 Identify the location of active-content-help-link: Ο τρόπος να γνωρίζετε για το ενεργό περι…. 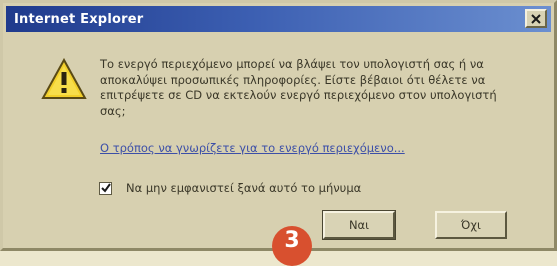
(310, 148).